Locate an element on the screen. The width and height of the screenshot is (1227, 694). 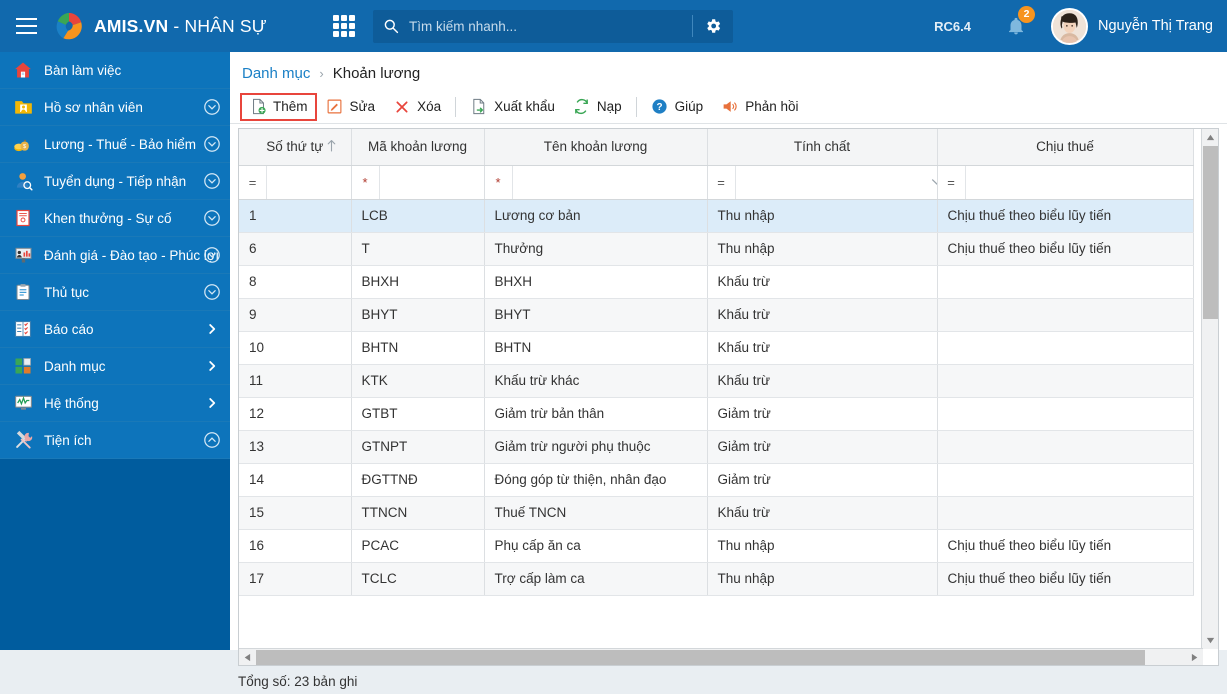
gear-icon is located at coordinates (713, 26).